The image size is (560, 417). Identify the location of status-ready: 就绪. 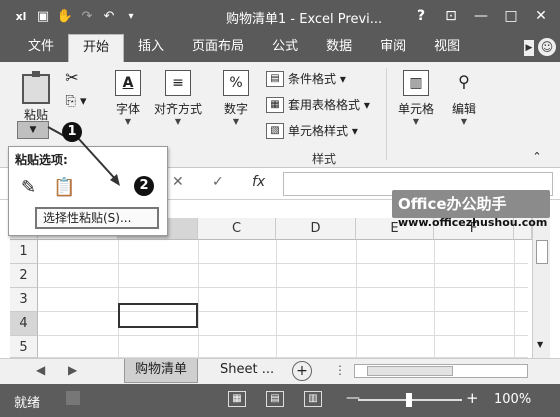
(27, 403).